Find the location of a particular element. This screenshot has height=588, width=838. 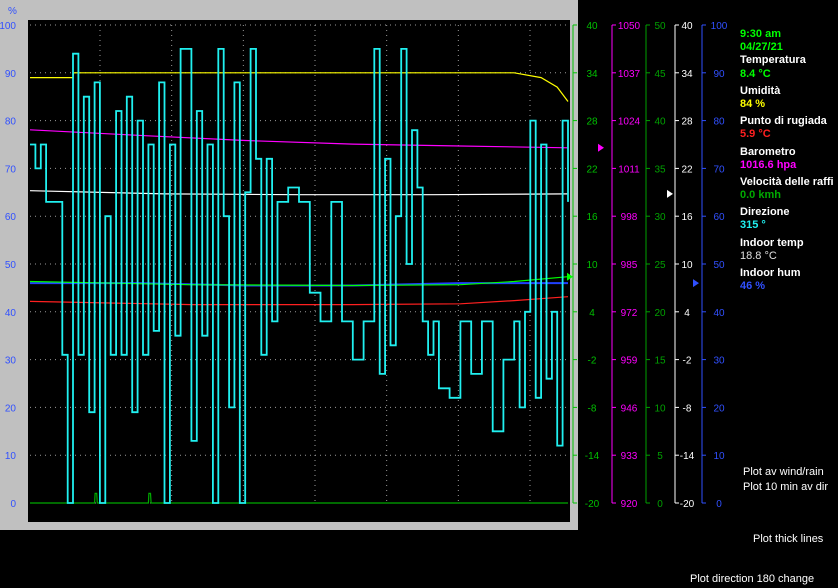

percent-tick-label: 60 is located at coordinates (11, 217).